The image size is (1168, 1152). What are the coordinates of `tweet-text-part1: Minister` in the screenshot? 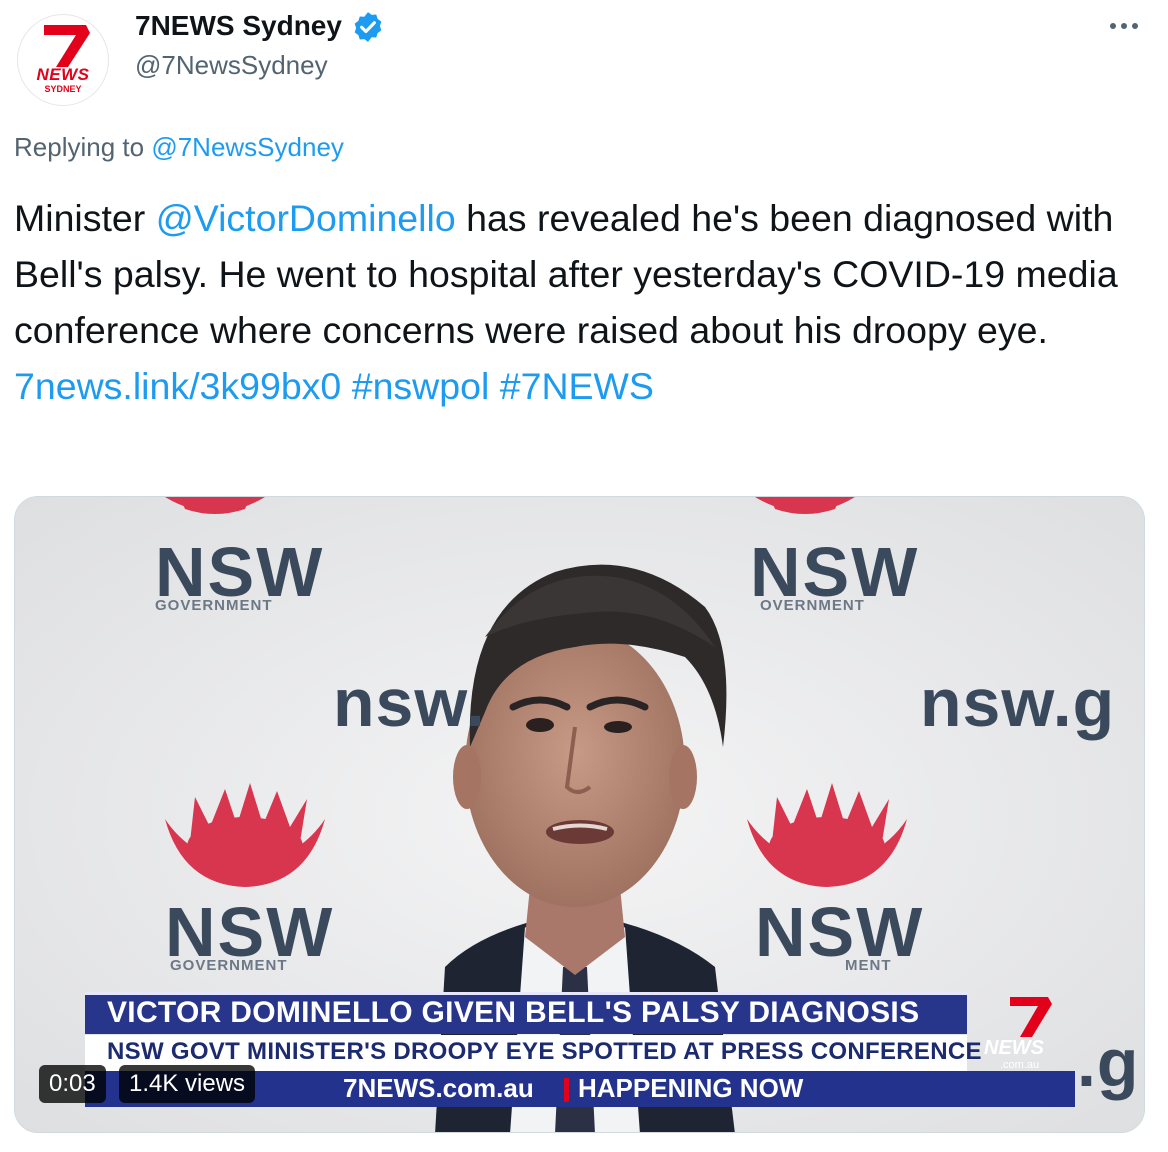 It's located at (85, 218).